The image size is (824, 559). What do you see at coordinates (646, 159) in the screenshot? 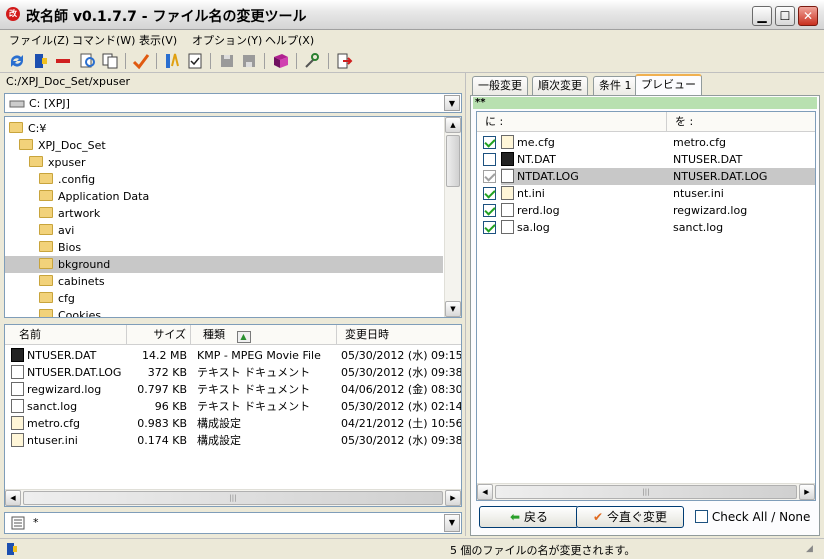
I see `preview-row: NT.DAT NTUSER.DAT` at bounding box center [646, 159].